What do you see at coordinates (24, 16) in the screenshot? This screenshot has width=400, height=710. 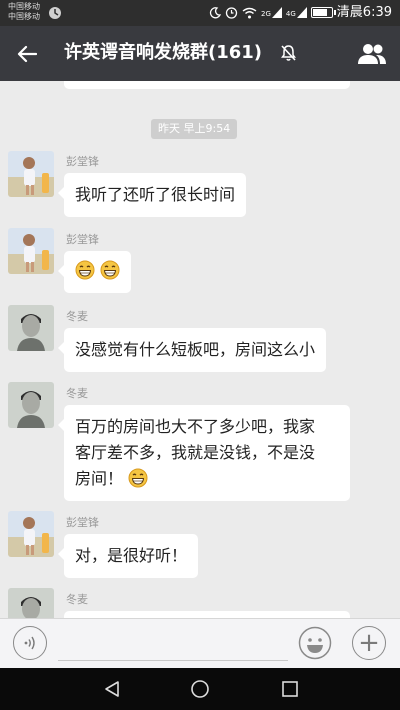 I see `carrier-2: 中国移动` at bounding box center [24, 16].